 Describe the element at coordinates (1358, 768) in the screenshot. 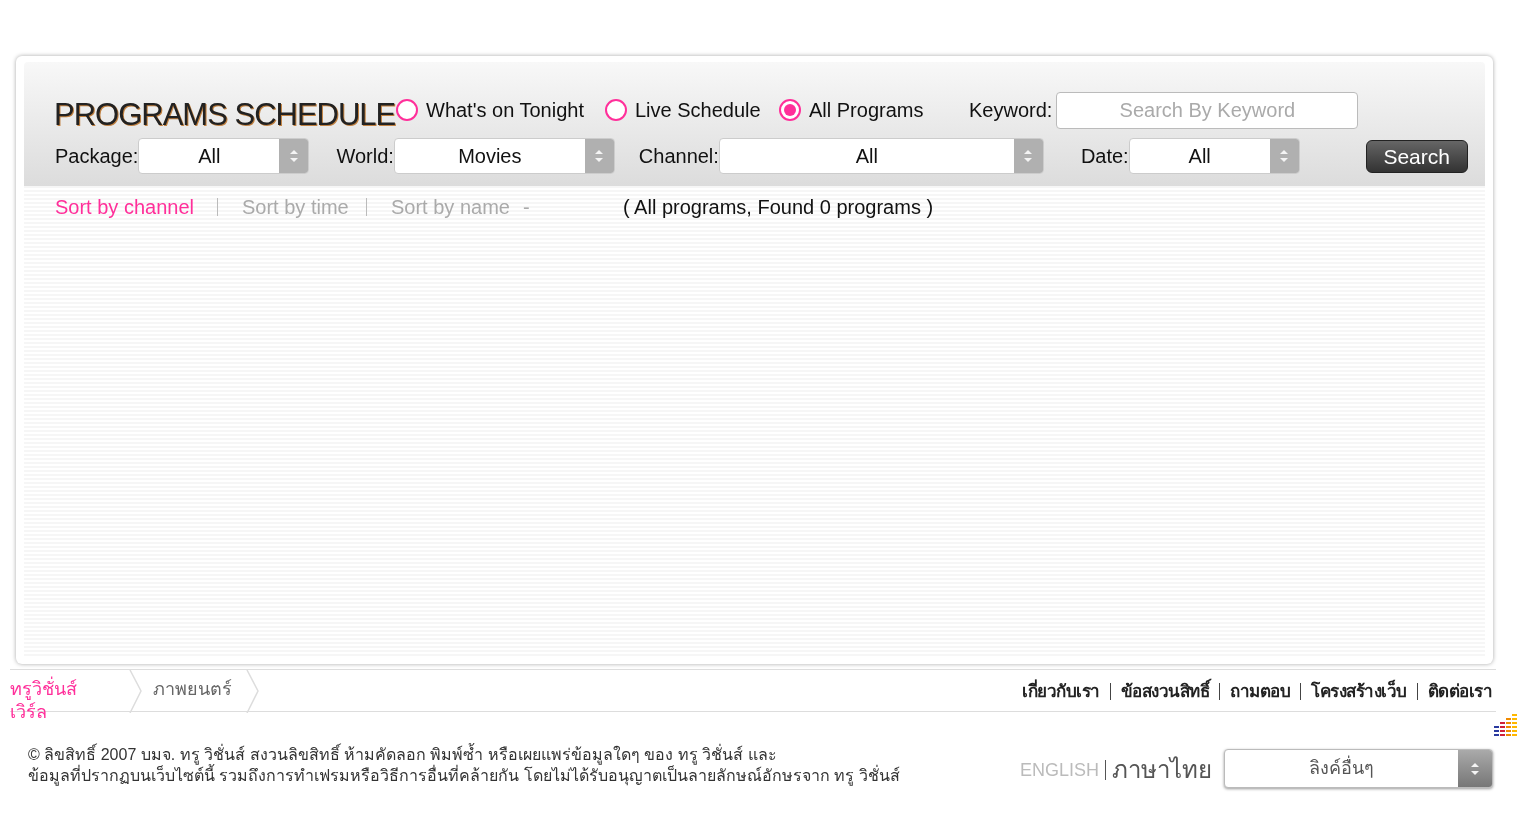

I see `other-links-dropdown: ลิงค์อื่นๆ` at that location.